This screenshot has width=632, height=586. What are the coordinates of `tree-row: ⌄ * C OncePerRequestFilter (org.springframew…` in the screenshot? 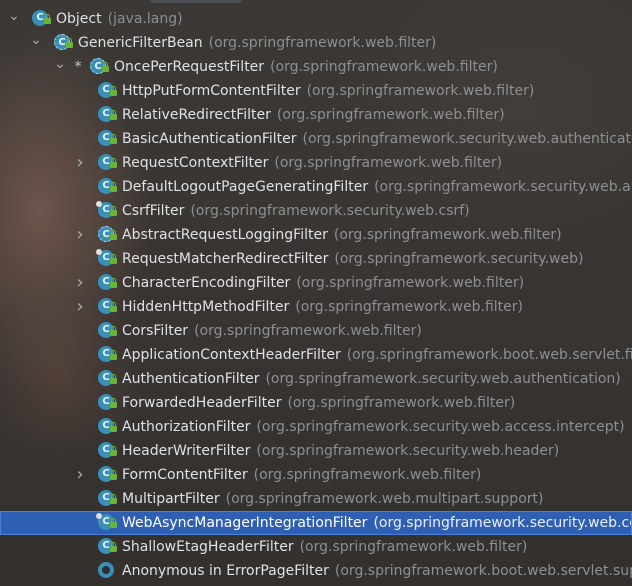 It's located at (316, 67).